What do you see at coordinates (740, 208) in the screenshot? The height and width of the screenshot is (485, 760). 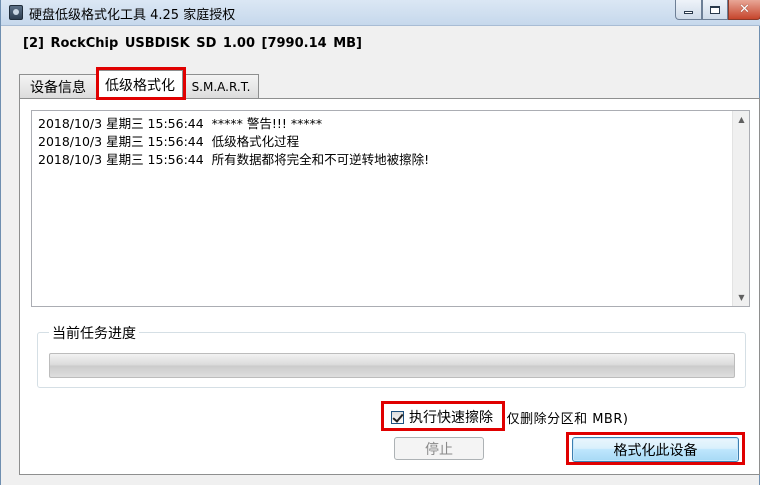 I see `log-scrollbar: ▲ ▼` at bounding box center [740, 208].